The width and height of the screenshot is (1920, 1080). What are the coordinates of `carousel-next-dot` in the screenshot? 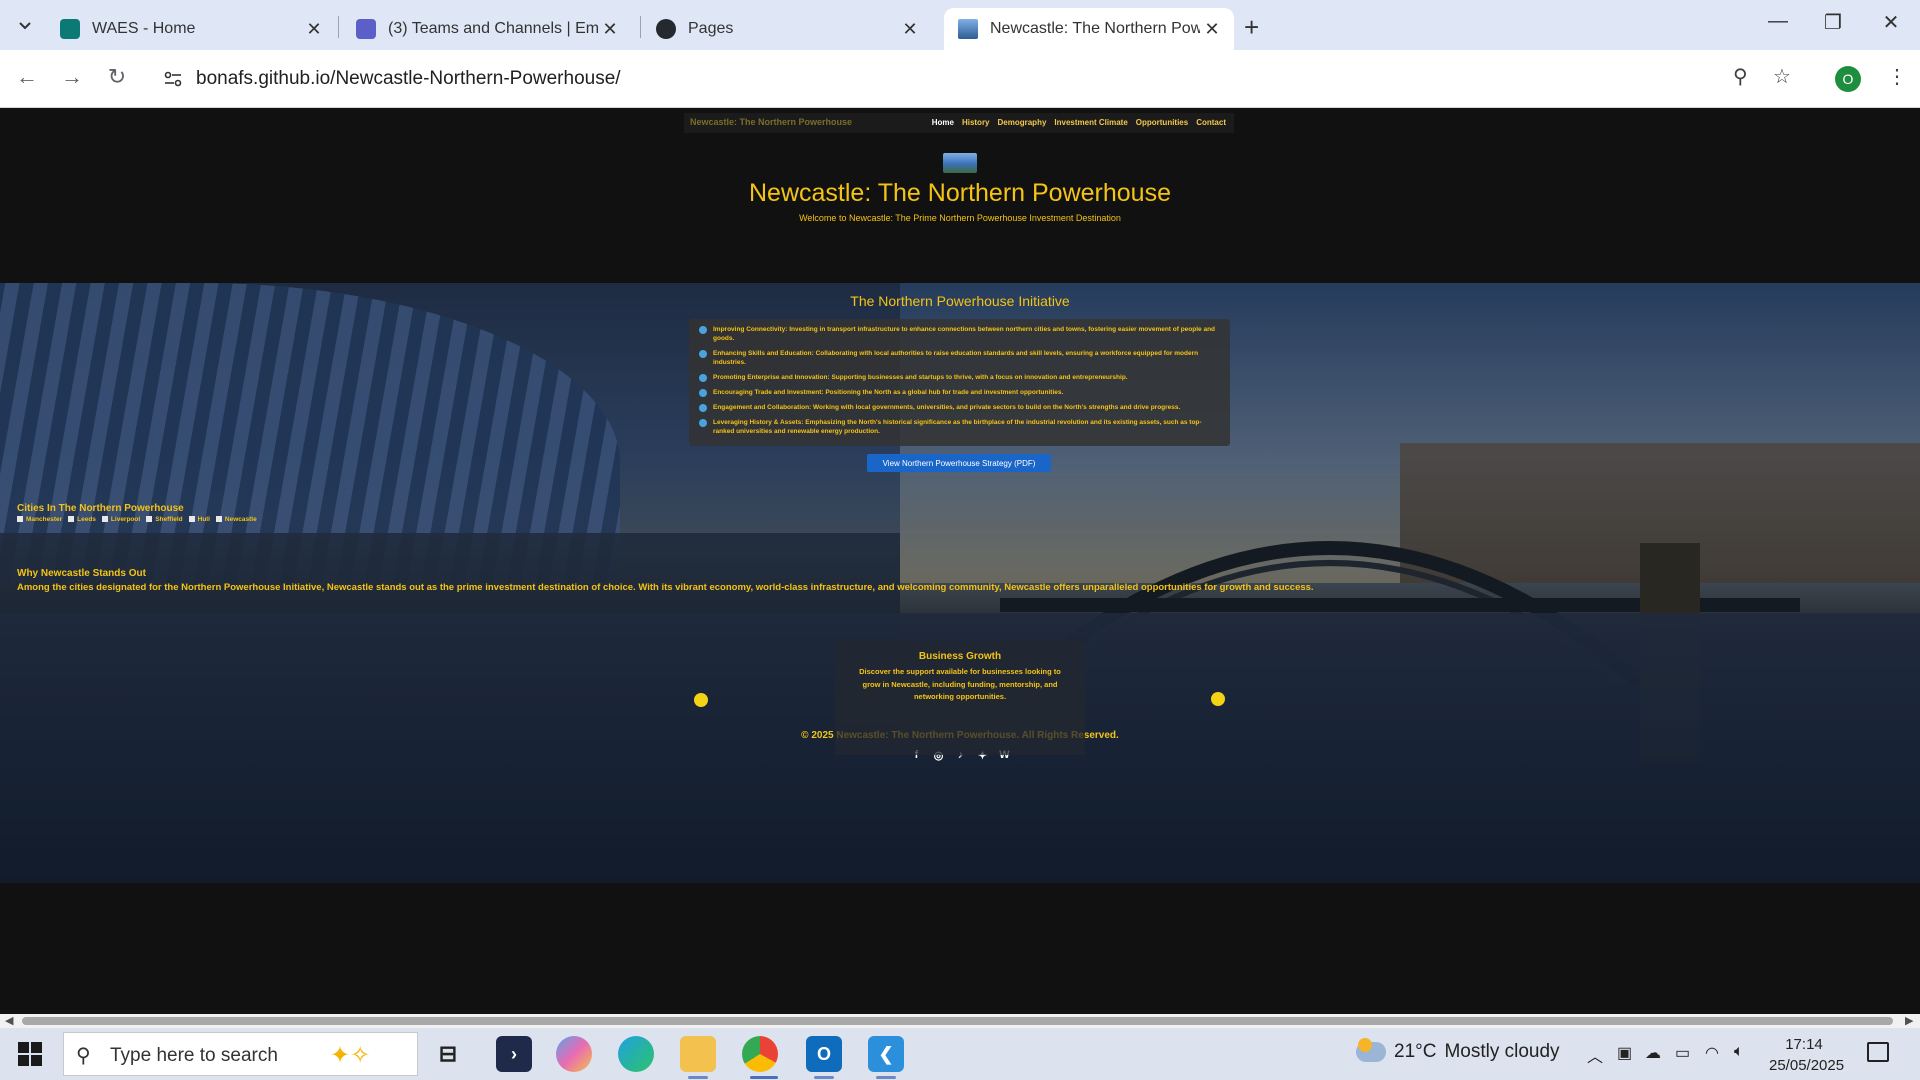 It's located at (1218, 699).